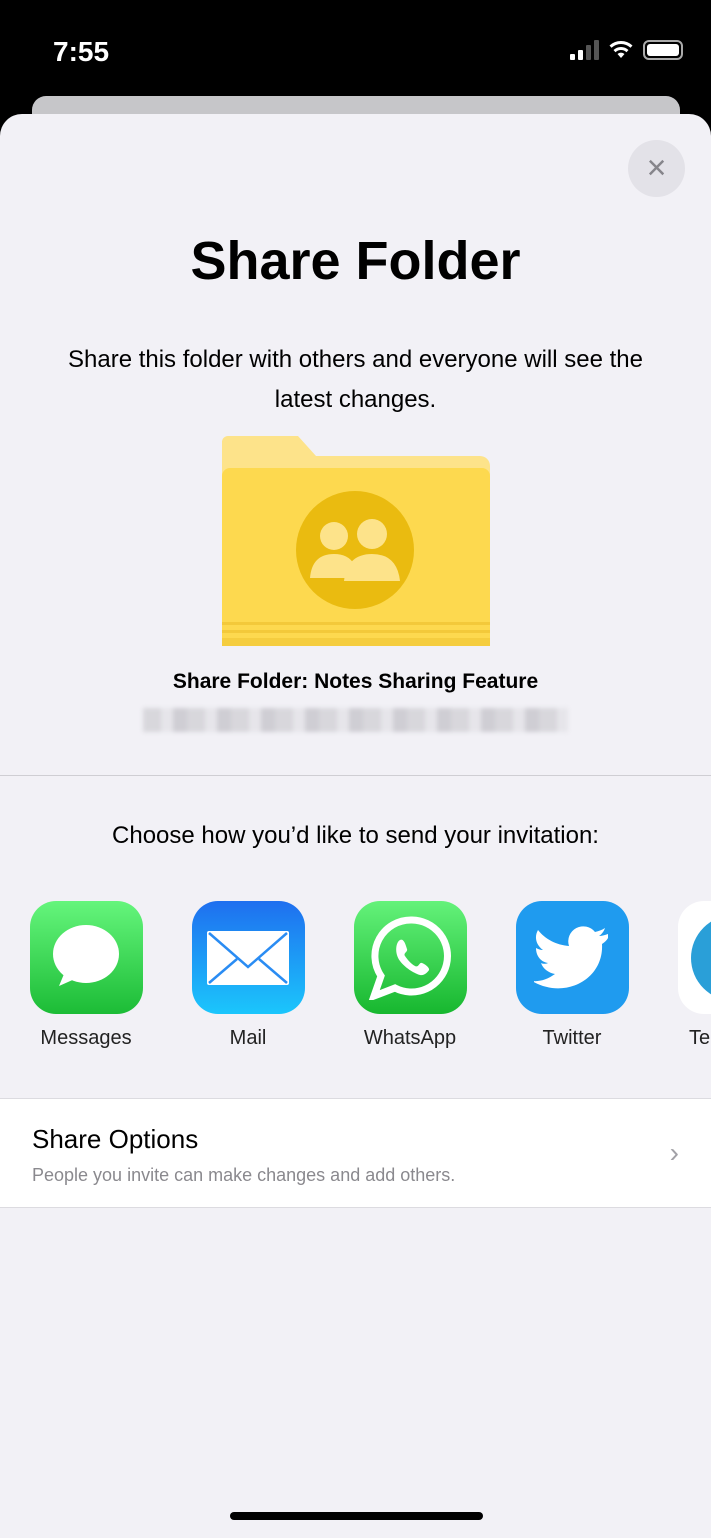 The image size is (711, 1538). What do you see at coordinates (248, 957) in the screenshot?
I see `mail-icon` at bounding box center [248, 957].